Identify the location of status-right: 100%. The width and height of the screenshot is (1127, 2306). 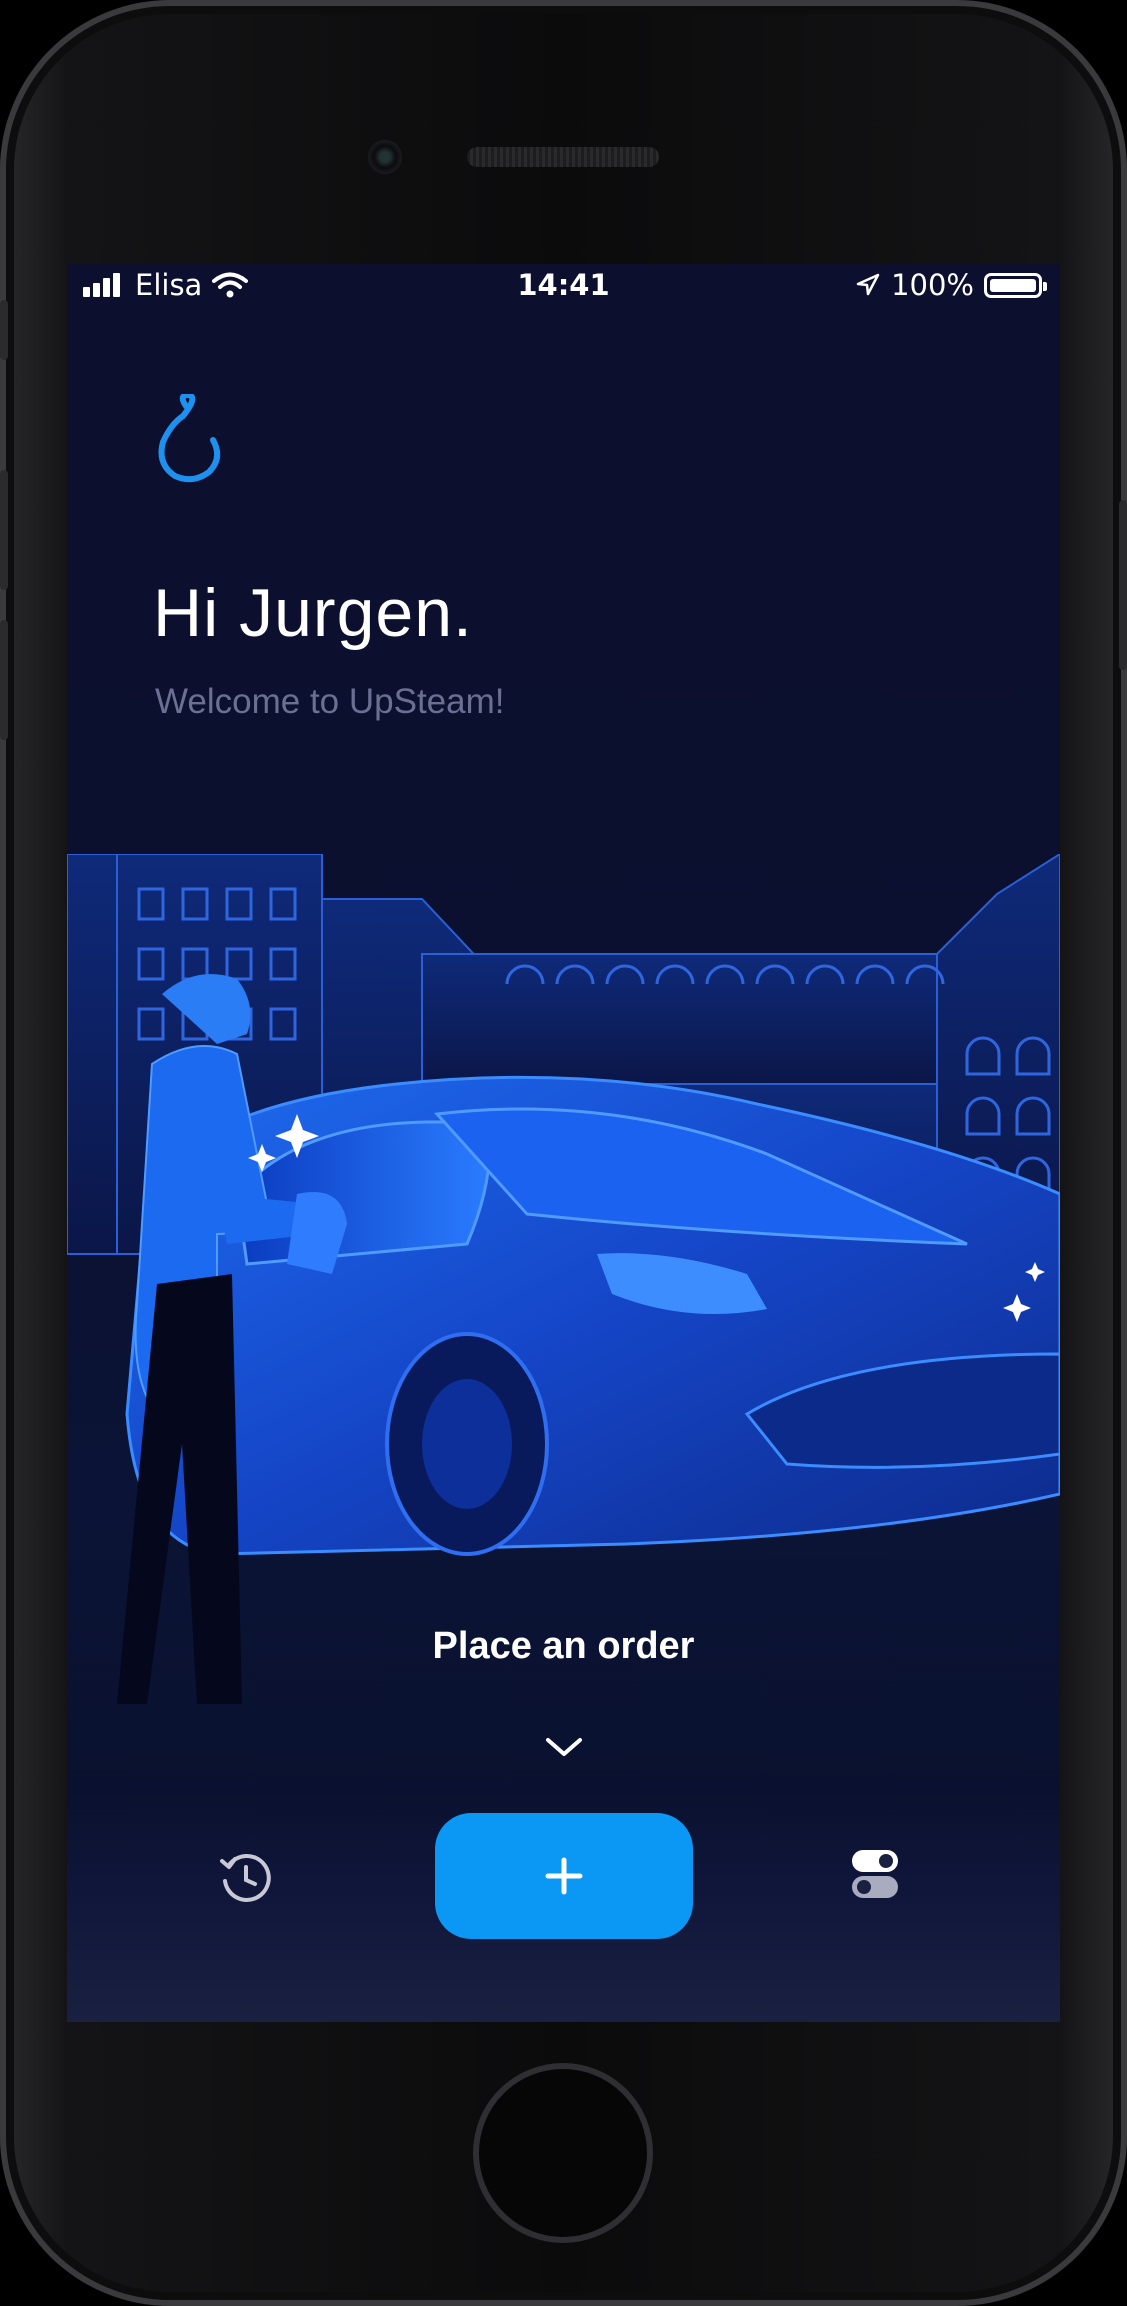
(951, 285).